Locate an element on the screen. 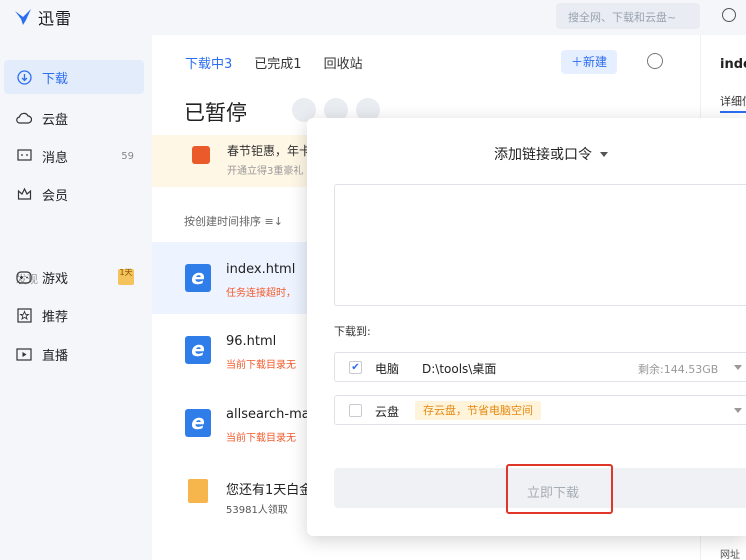 The width and height of the screenshot is (746, 560). details-url-label: 网址 is located at coordinates (730, 555).